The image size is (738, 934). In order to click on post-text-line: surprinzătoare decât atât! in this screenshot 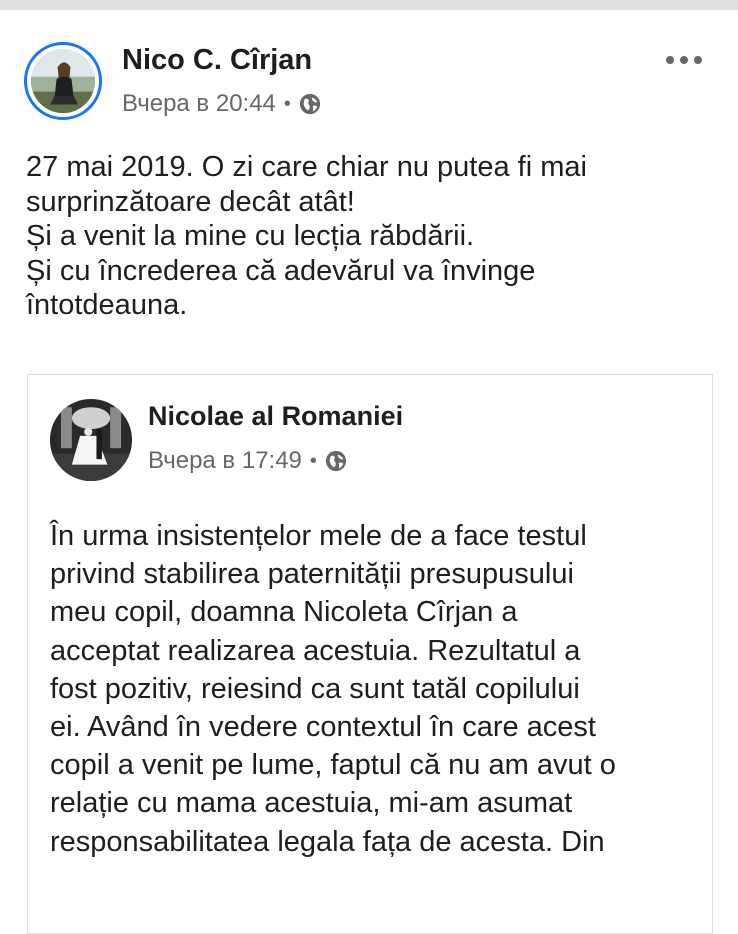, I will do `click(190, 201)`.